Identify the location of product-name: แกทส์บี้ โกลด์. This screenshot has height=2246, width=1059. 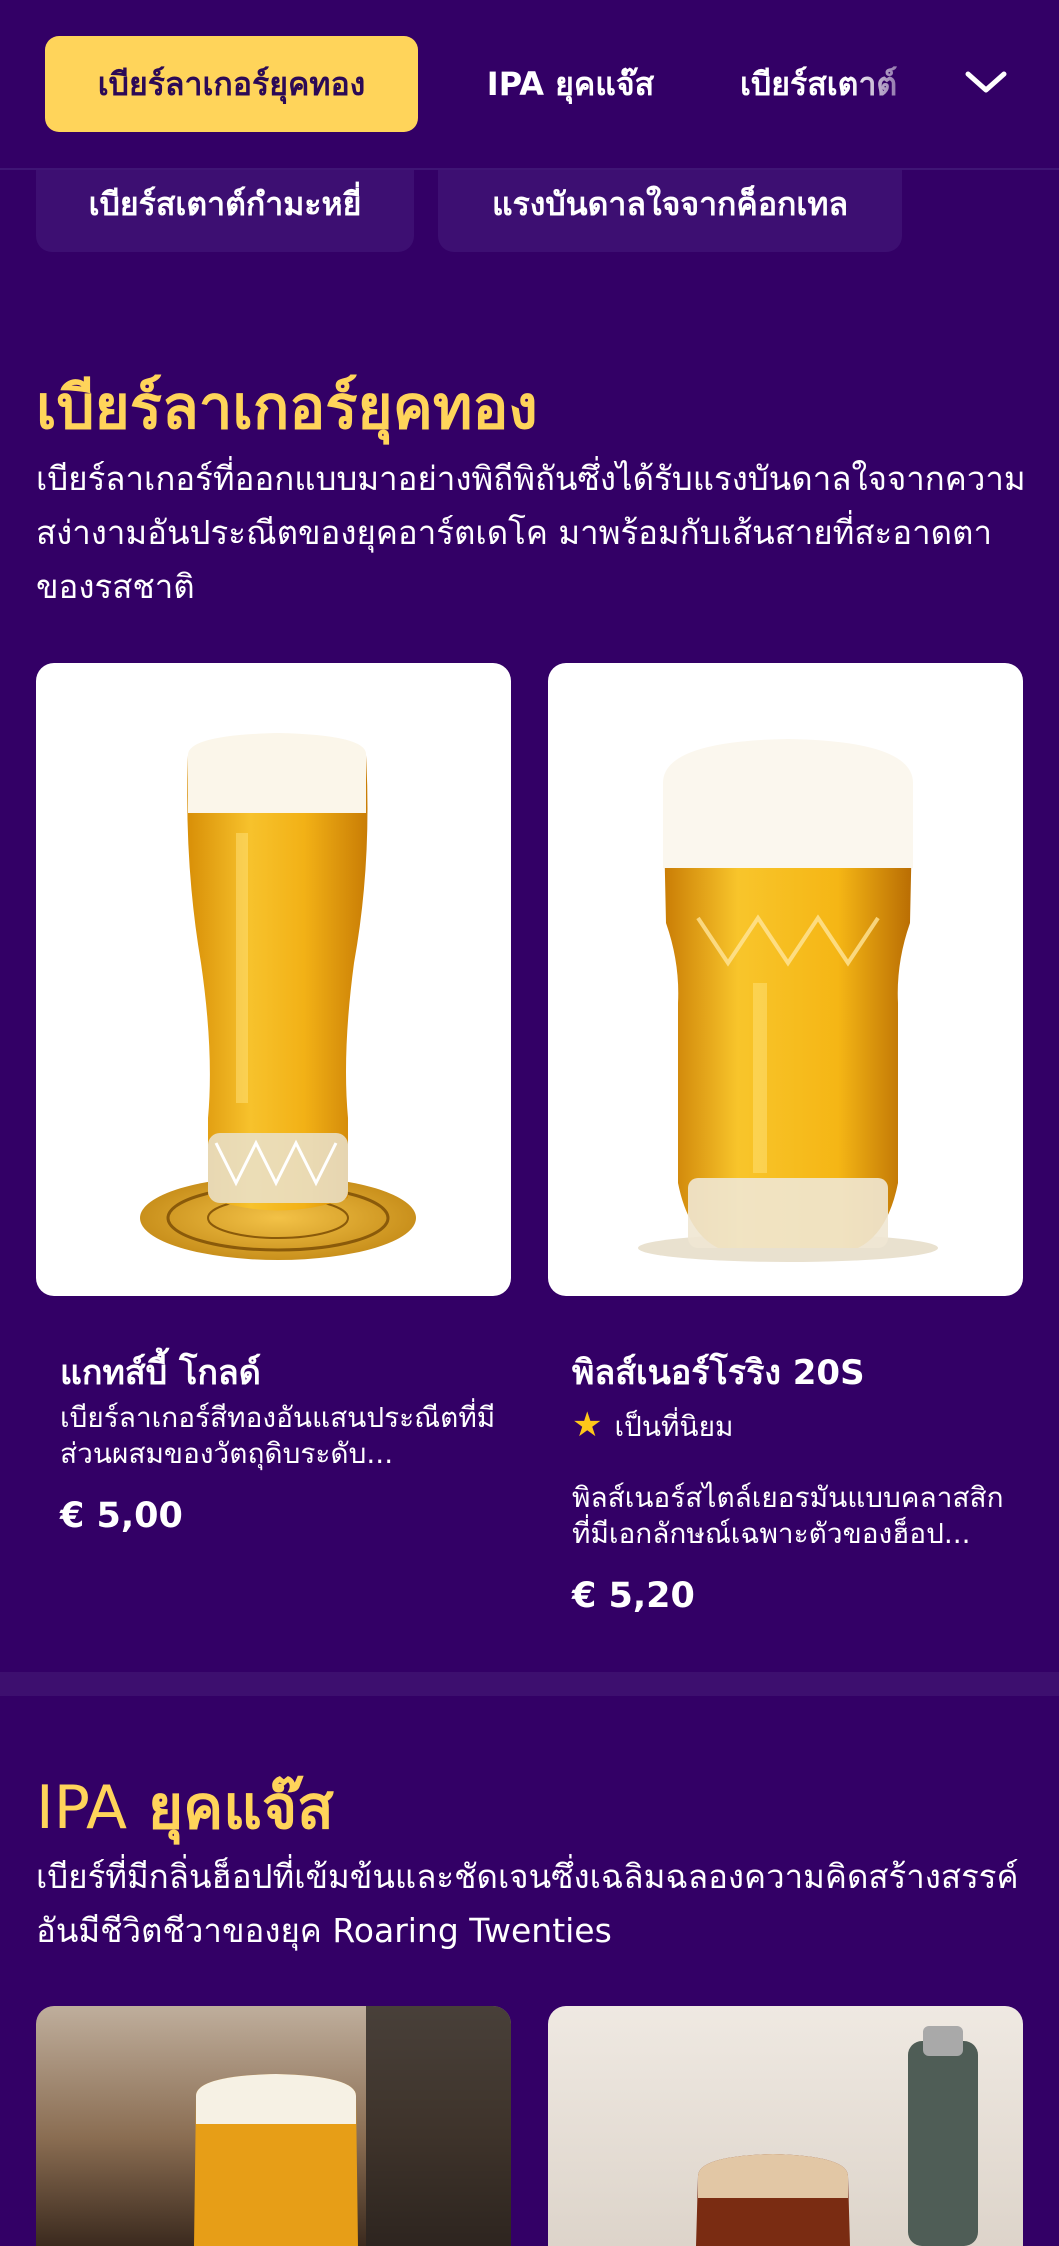
(160, 1372).